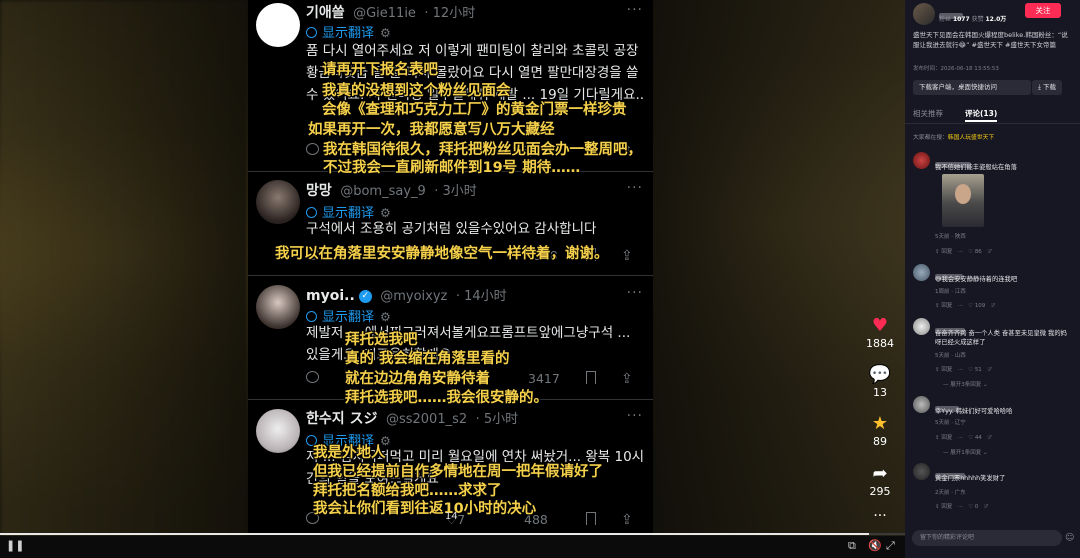  Describe the element at coordinates (852, 546) in the screenshot. I see `pip-icon: ⧉` at that location.